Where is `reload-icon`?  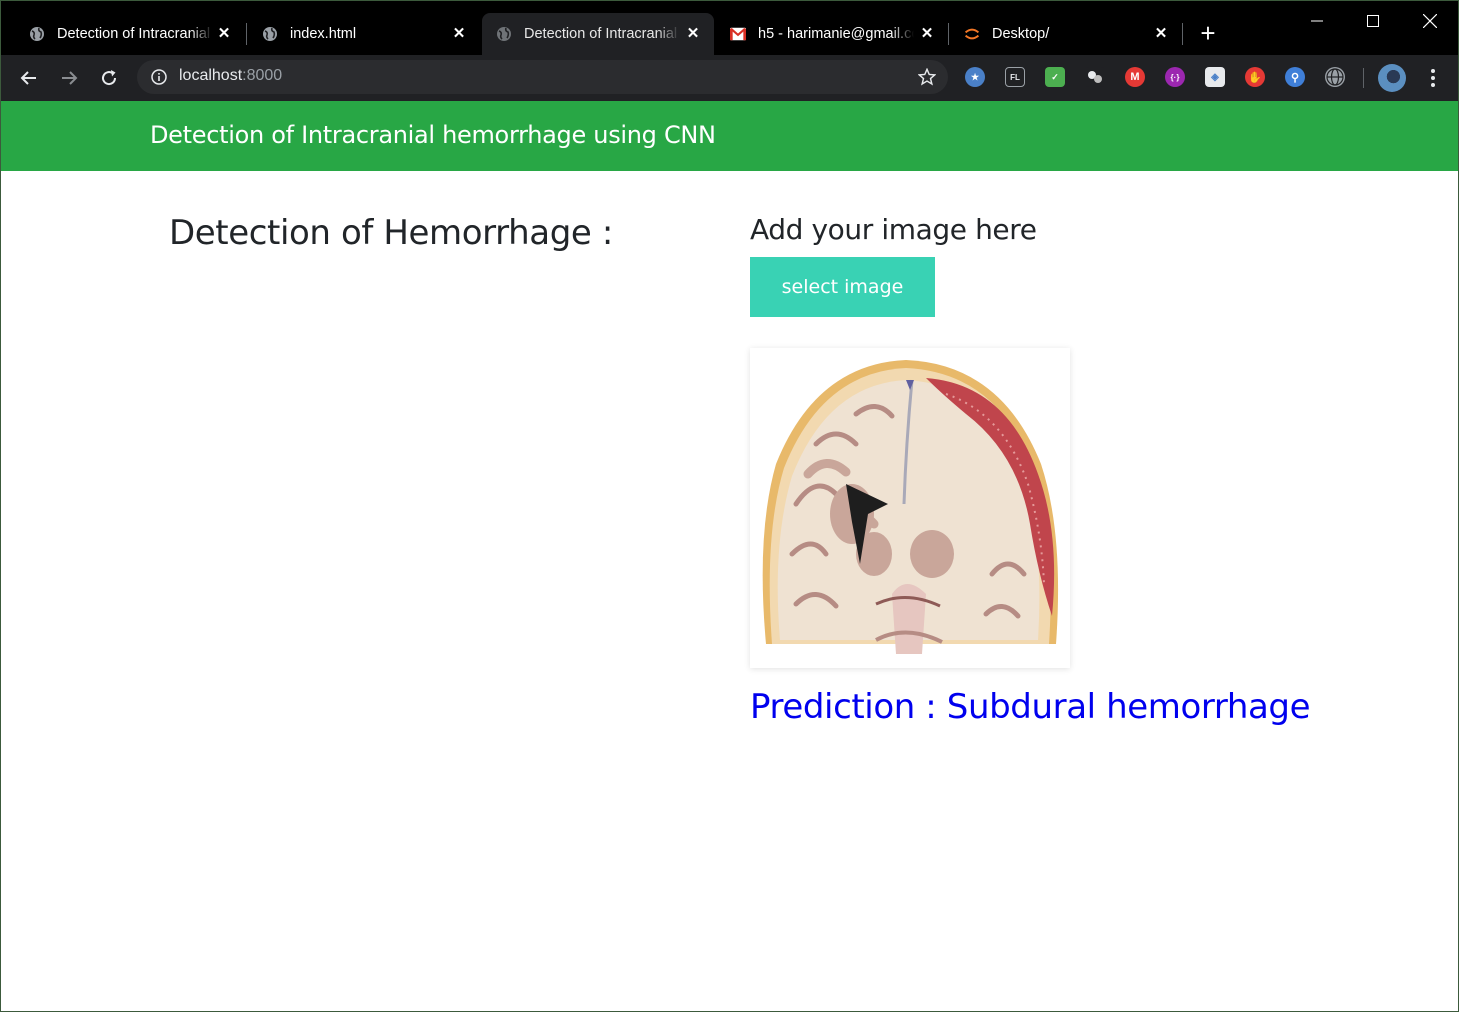
reload-icon is located at coordinates (109, 78).